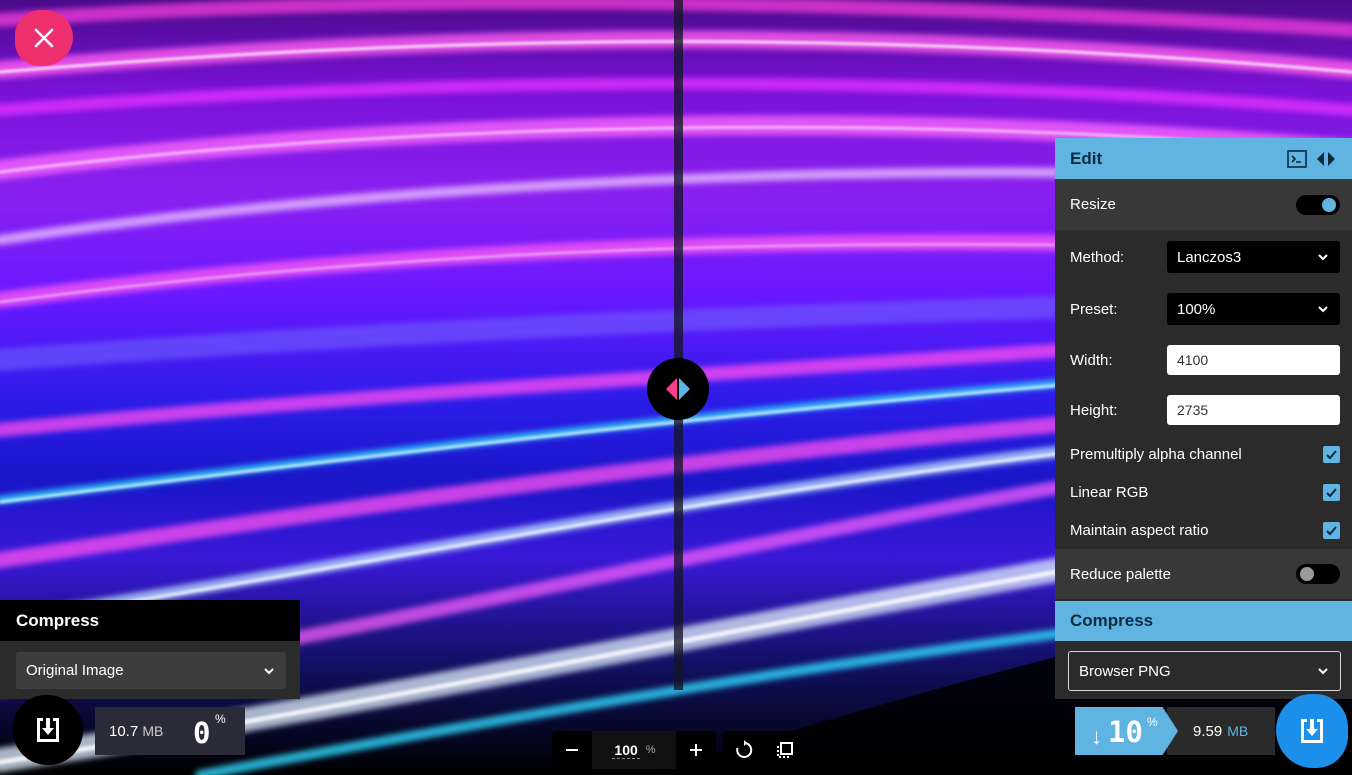 The height and width of the screenshot is (775, 1352). What do you see at coordinates (170, 731) in the screenshot?
I see `left-size-stats: 10.7 MB 0%` at bounding box center [170, 731].